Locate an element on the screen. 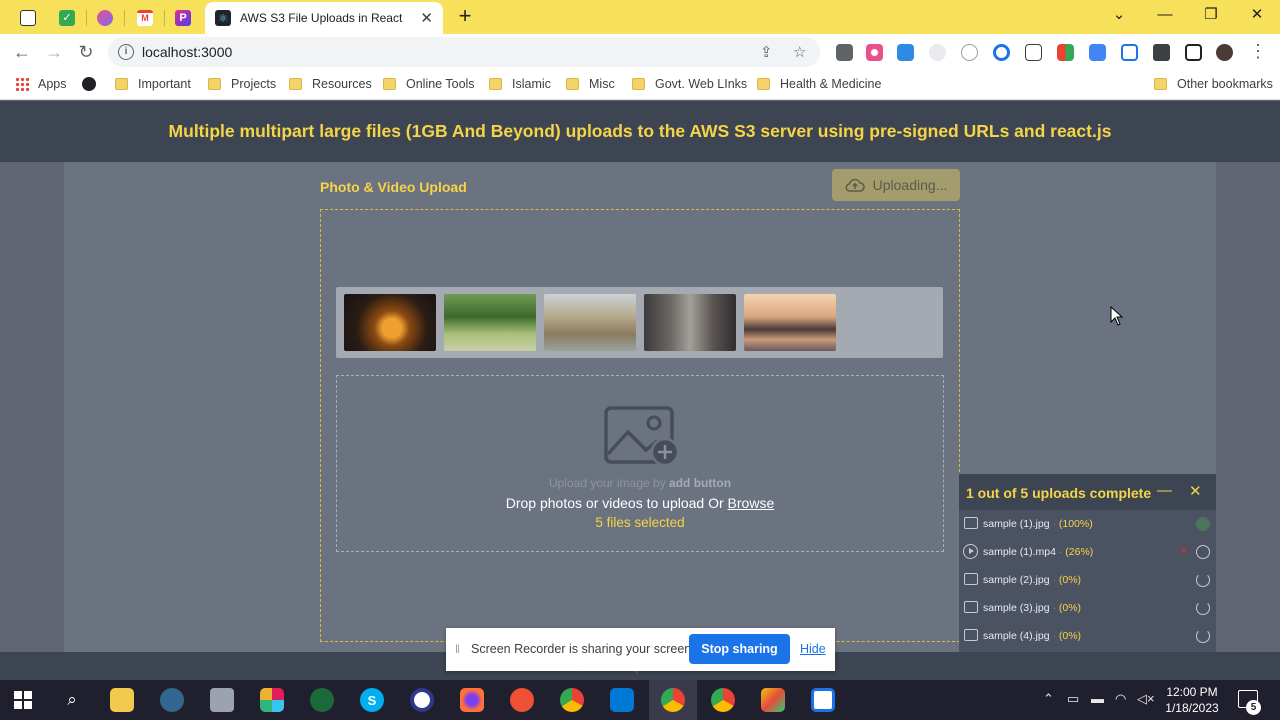  upload-item: sample (1).mp4 · (26%) ✕ is located at coordinates (1087, 552).